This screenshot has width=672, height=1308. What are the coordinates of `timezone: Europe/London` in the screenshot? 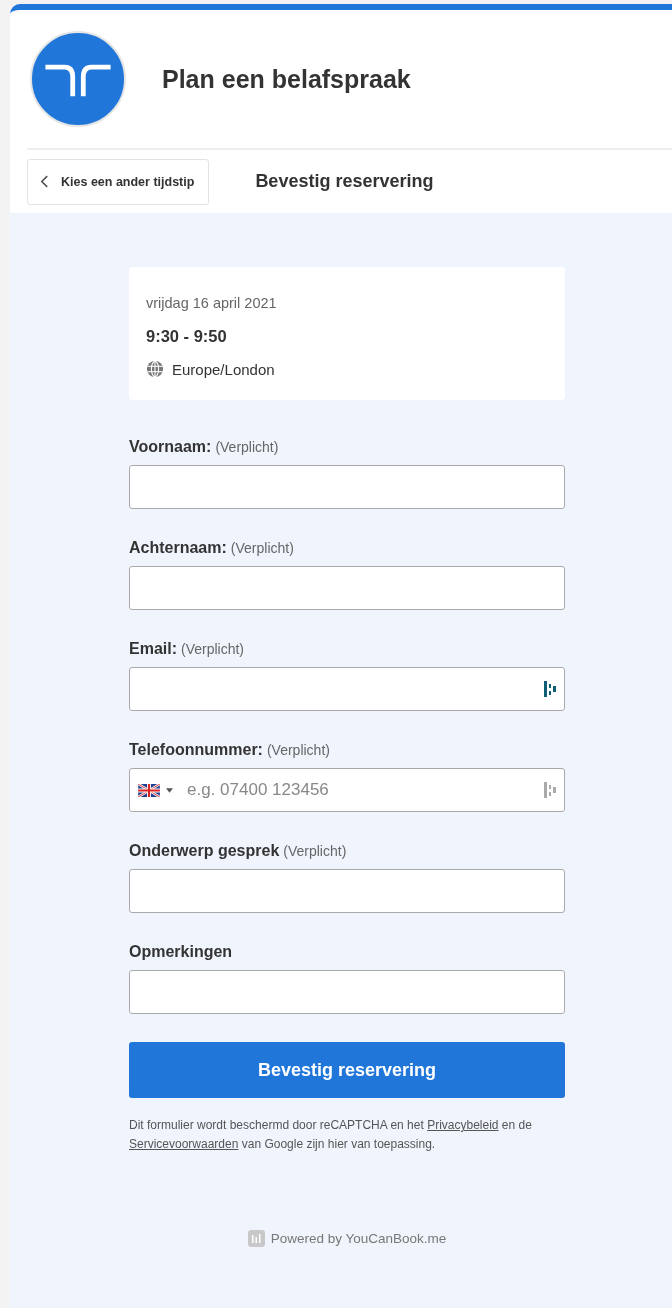 It's located at (223, 369).